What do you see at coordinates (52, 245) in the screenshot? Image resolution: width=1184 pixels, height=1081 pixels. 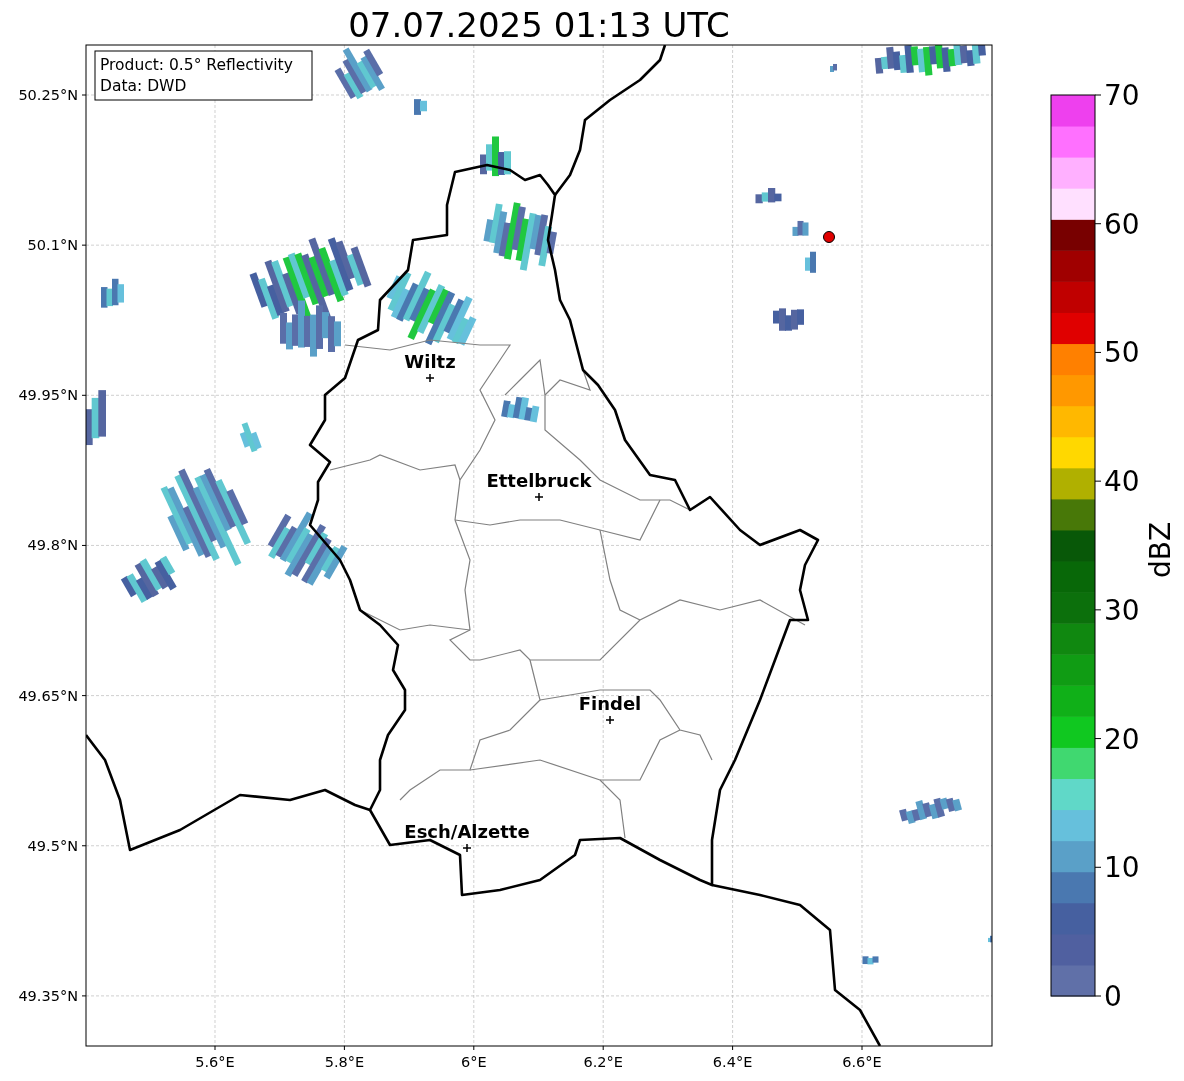 I see `latitude-label: 50.1°N` at bounding box center [52, 245].